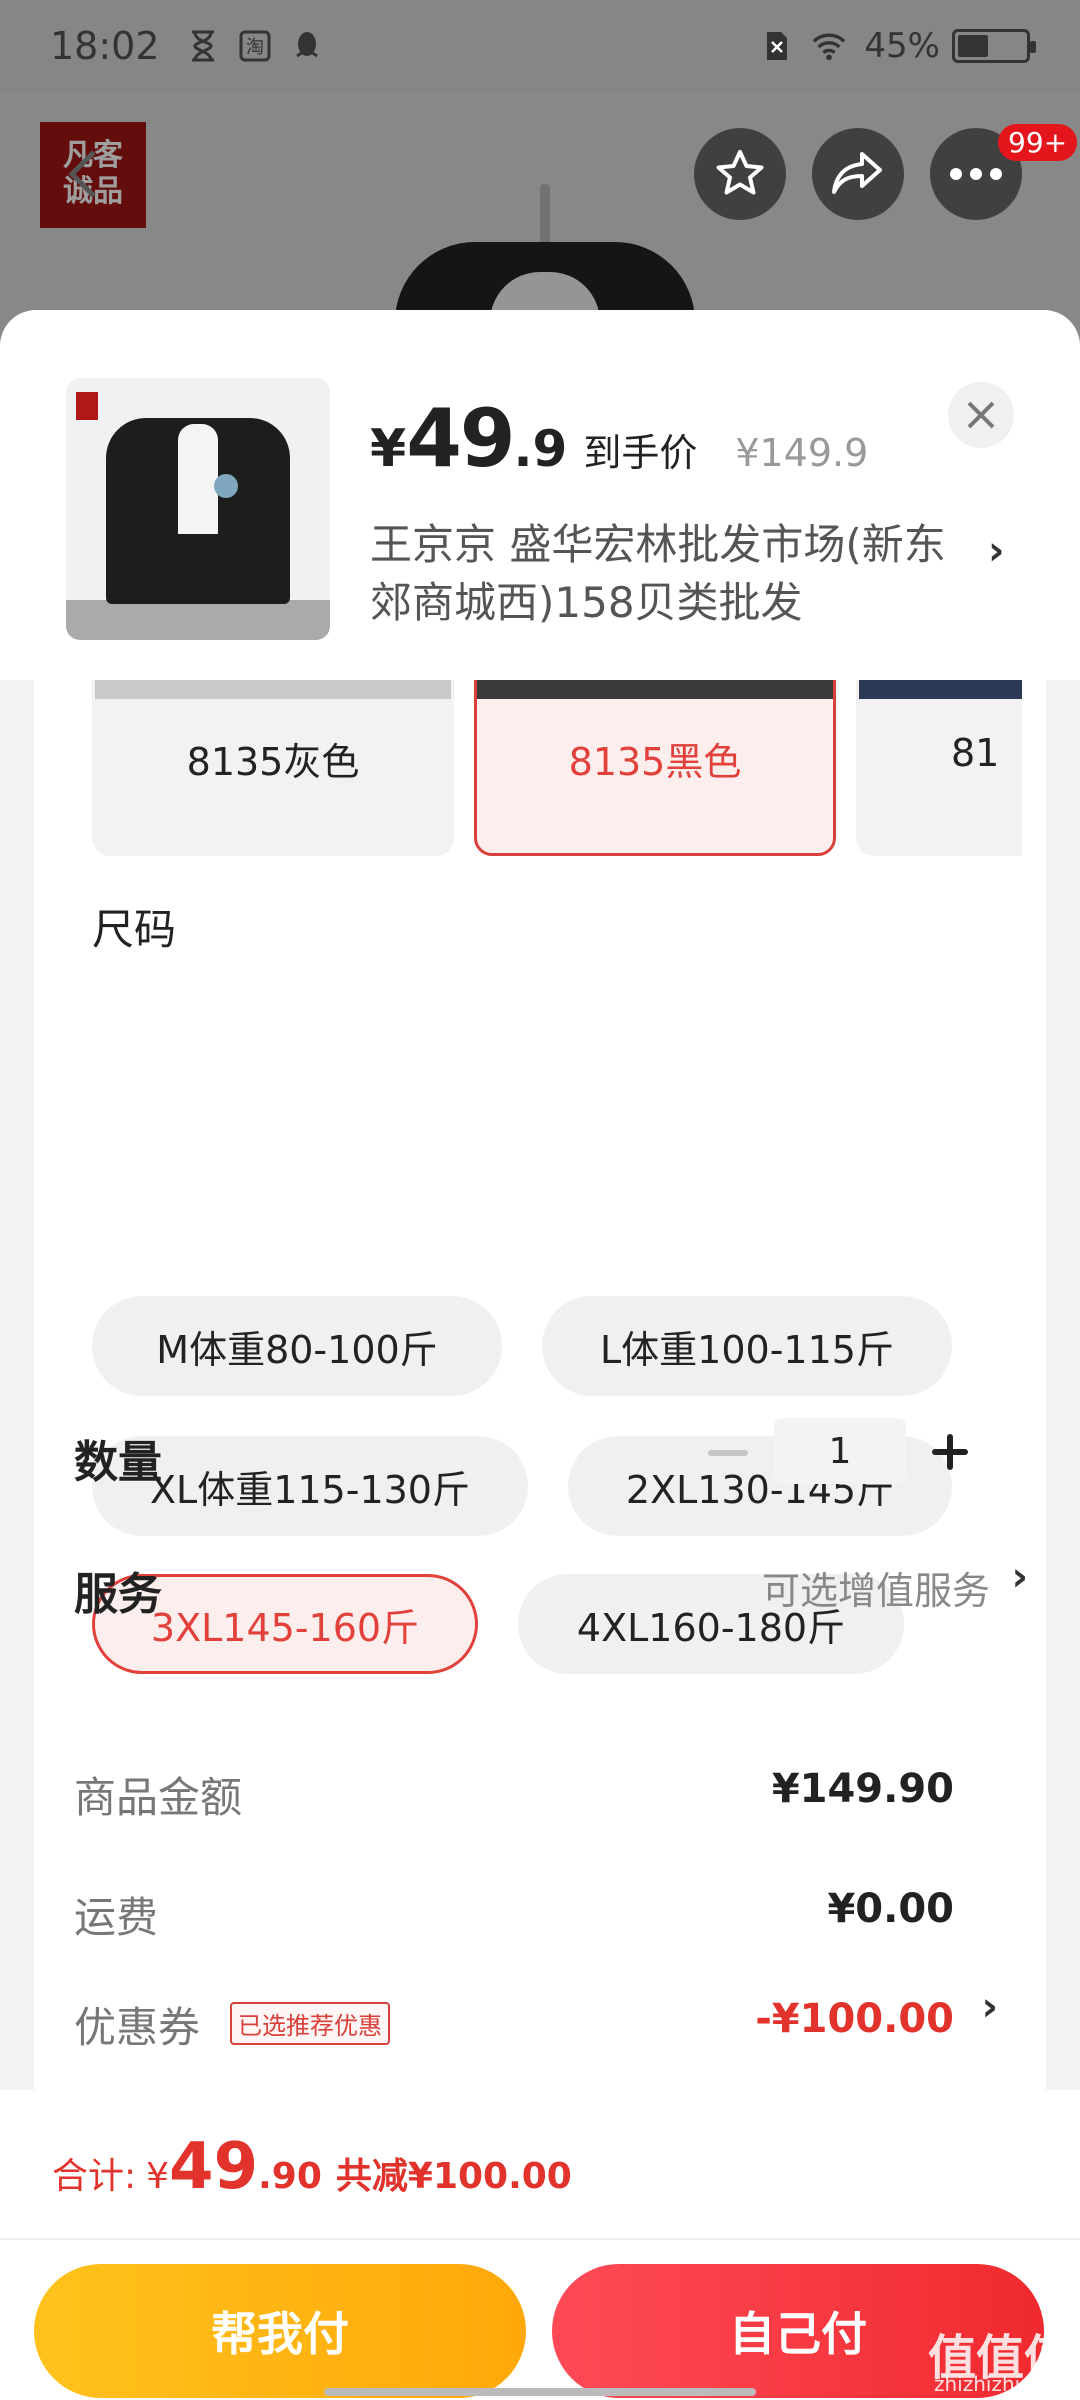  I want to click on price-integer: 49, so click(460, 438).